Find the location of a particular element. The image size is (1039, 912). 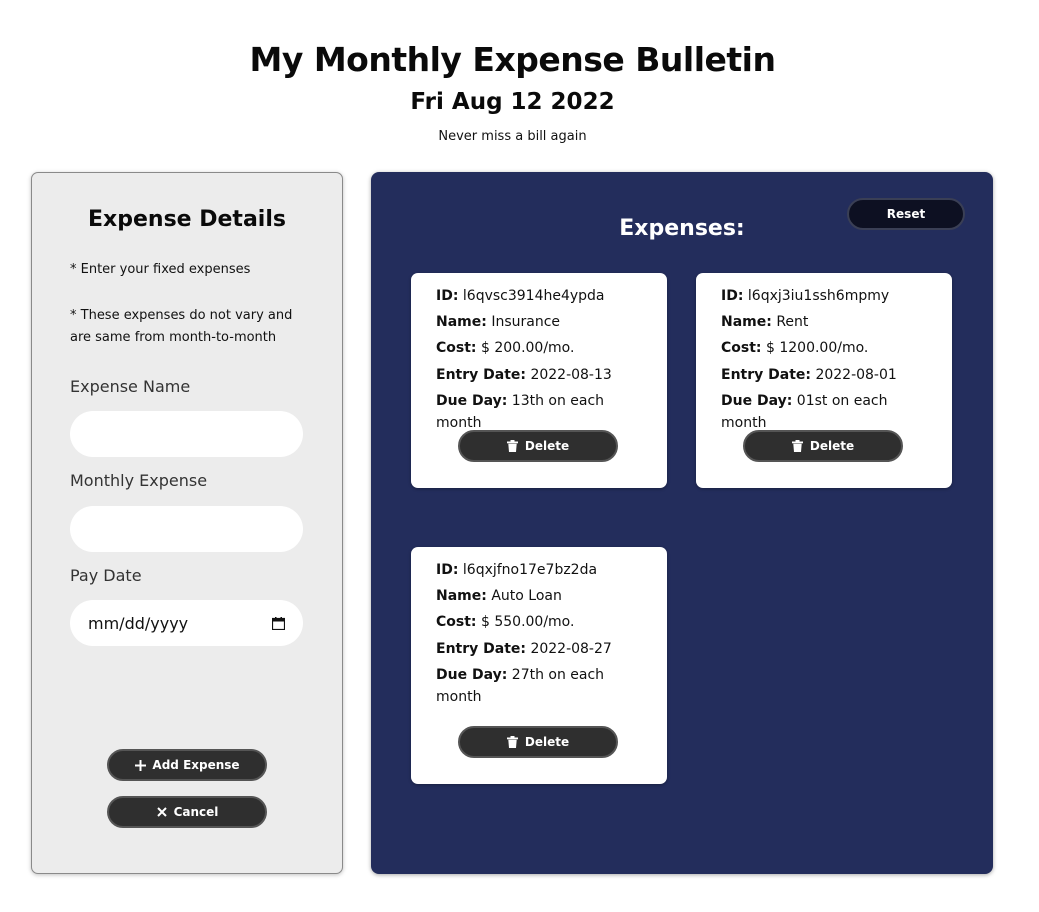

form-note-fixed: * Enter your fixed expenses is located at coordinates (160, 269).